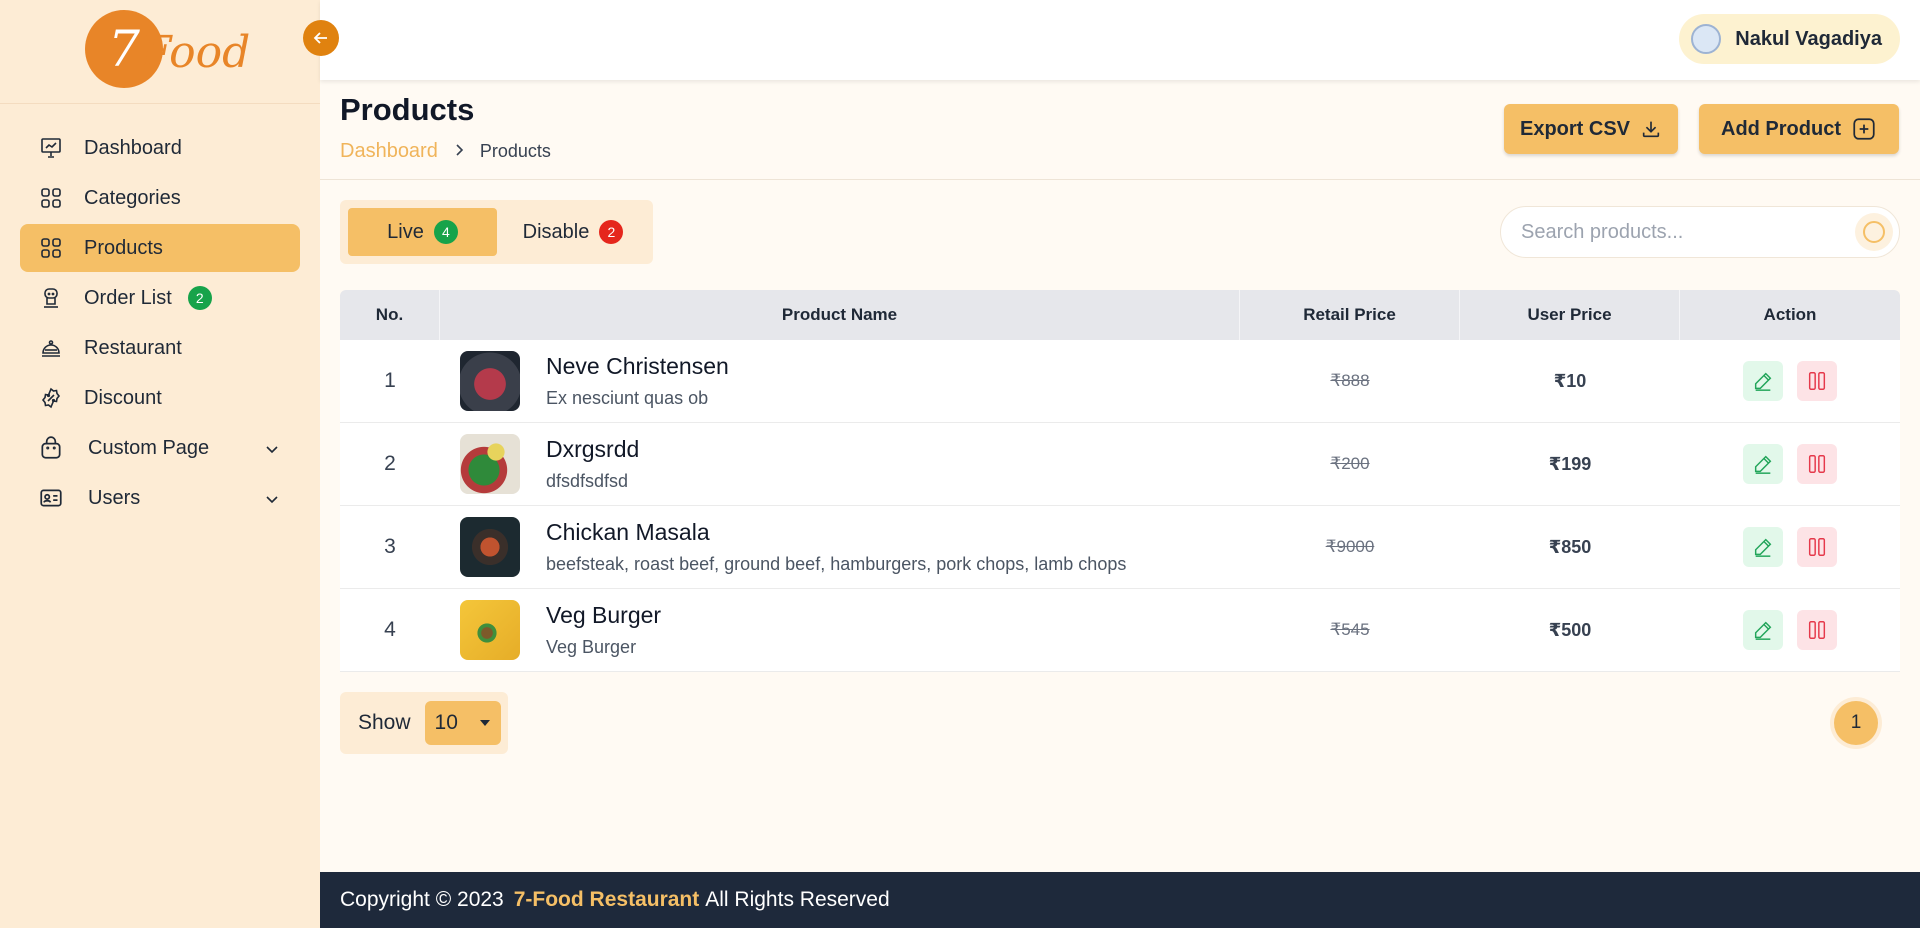  What do you see at coordinates (627, 398) in the screenshot?
I see `product-description: Ex nesciunt quas ob` at bounding box center [627, 398].